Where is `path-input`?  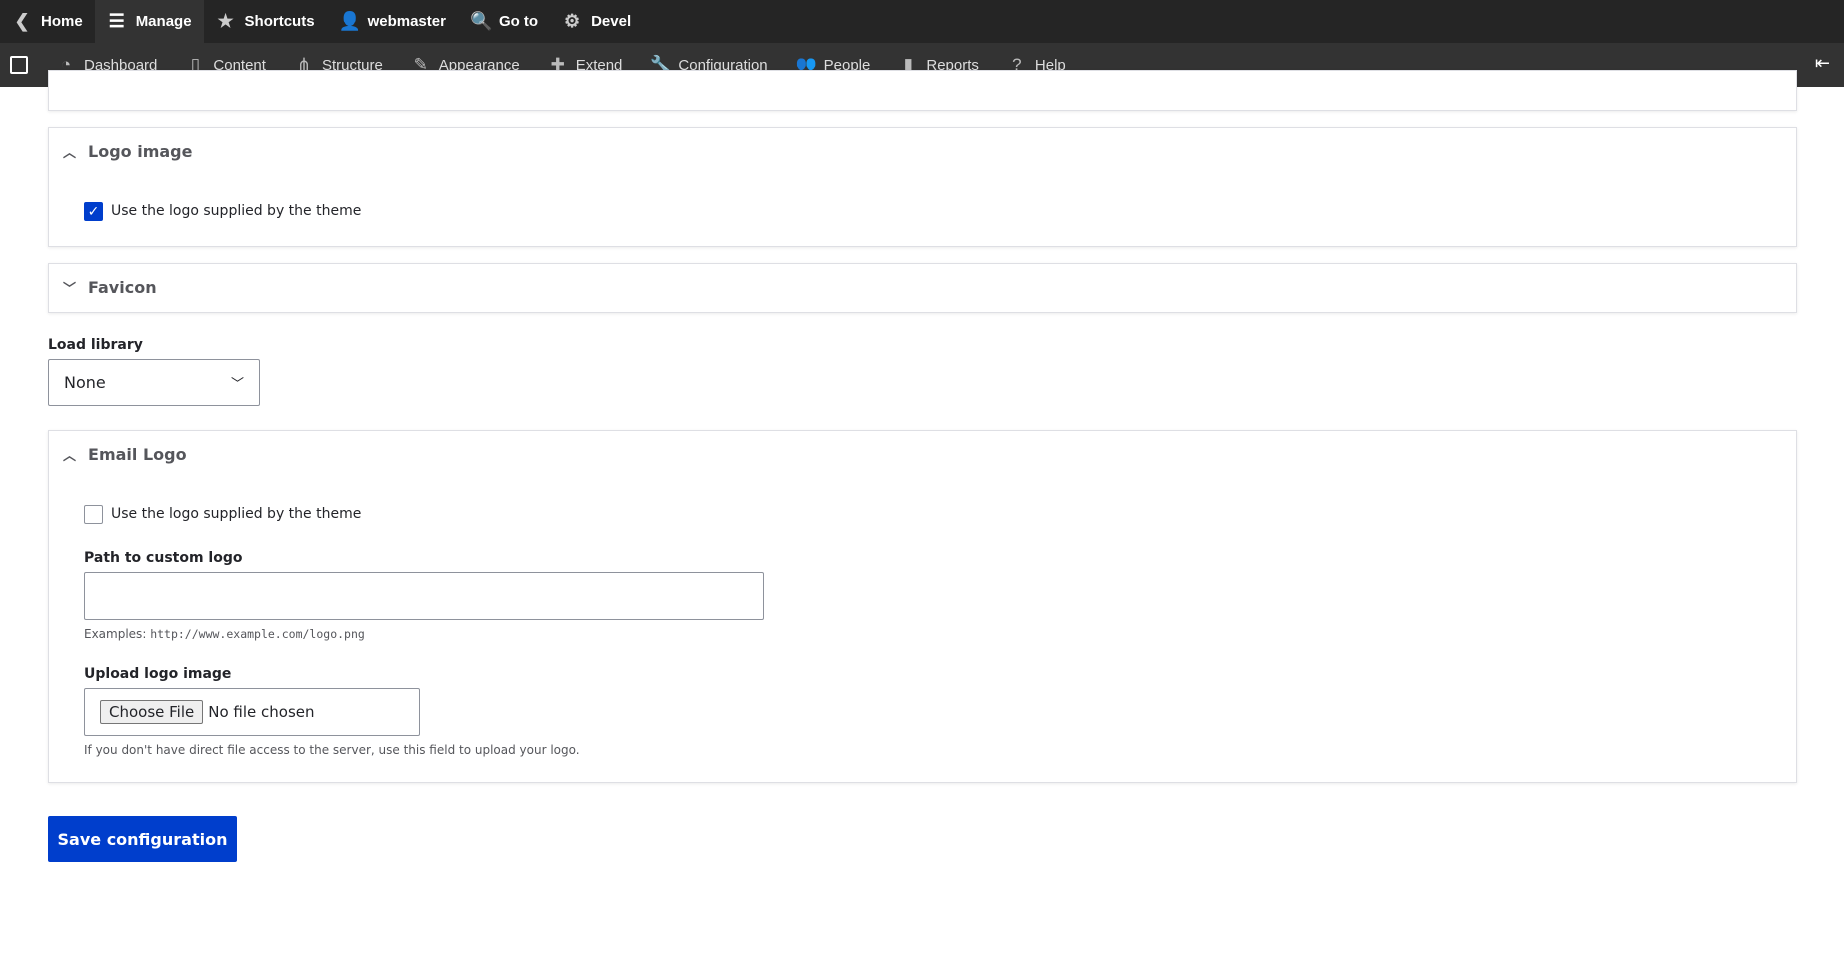
path-input is located at coordinates (424, 596).